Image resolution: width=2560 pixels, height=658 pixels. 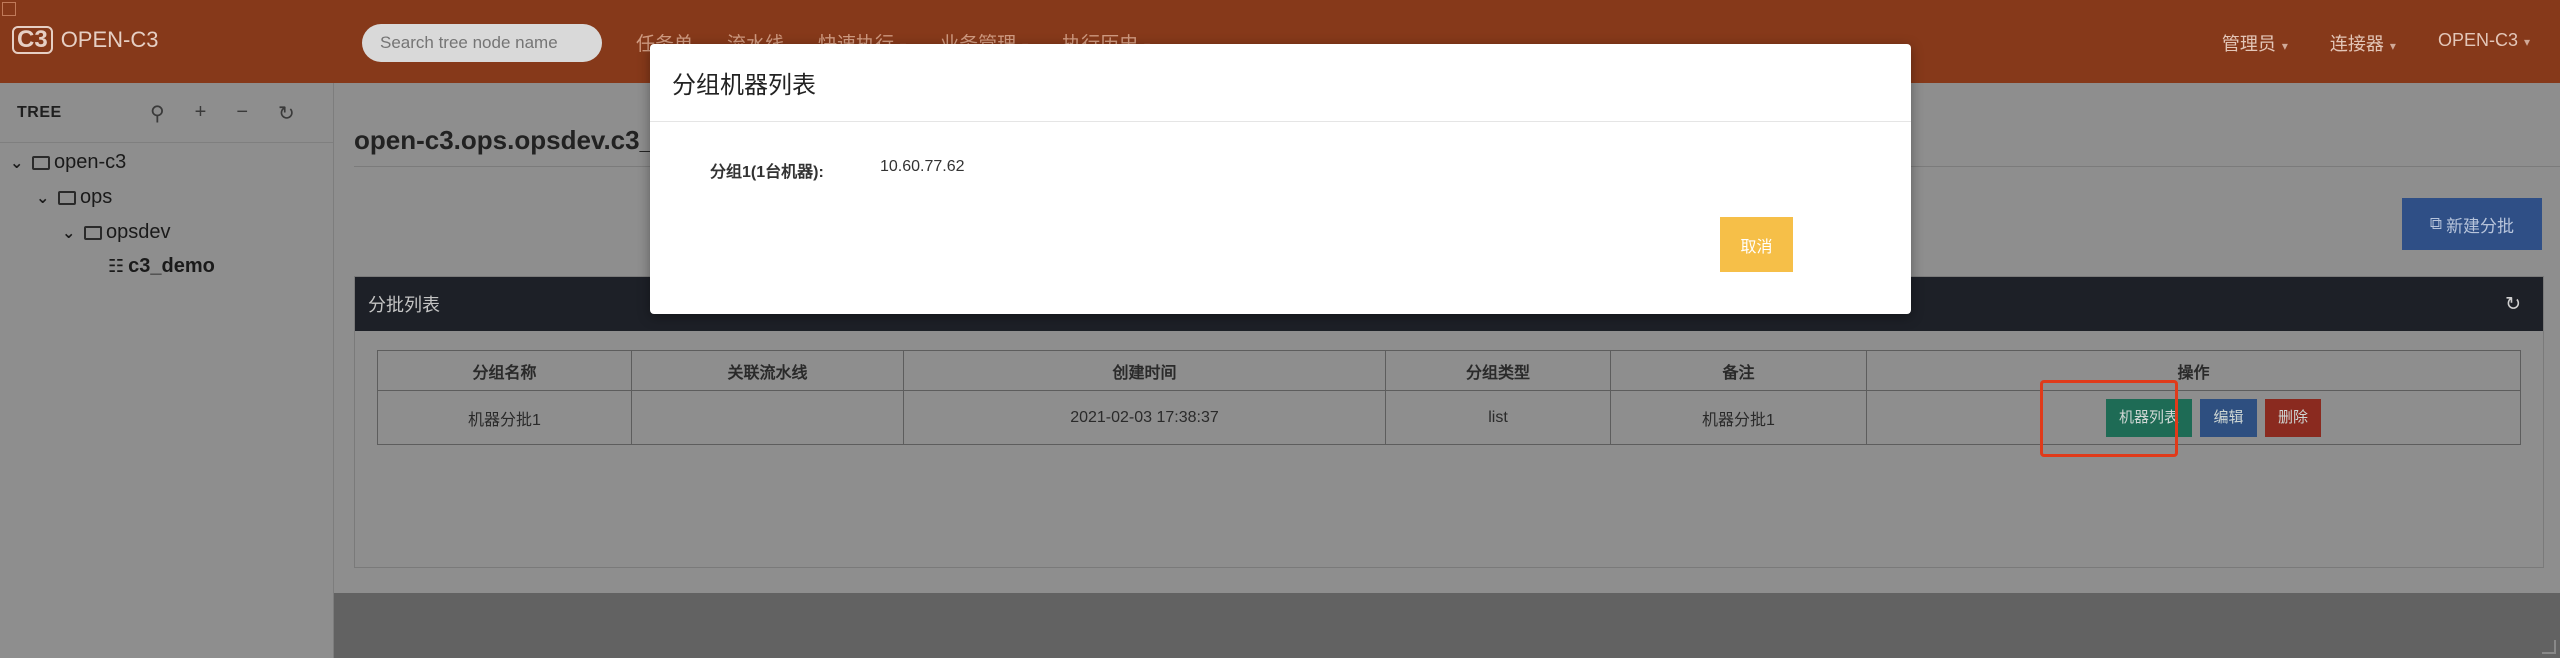 What do you see at coordinates (2193, 370) in the screenshot?
I see `col-header-actions: 操作` at bounding box center [2193, 370].